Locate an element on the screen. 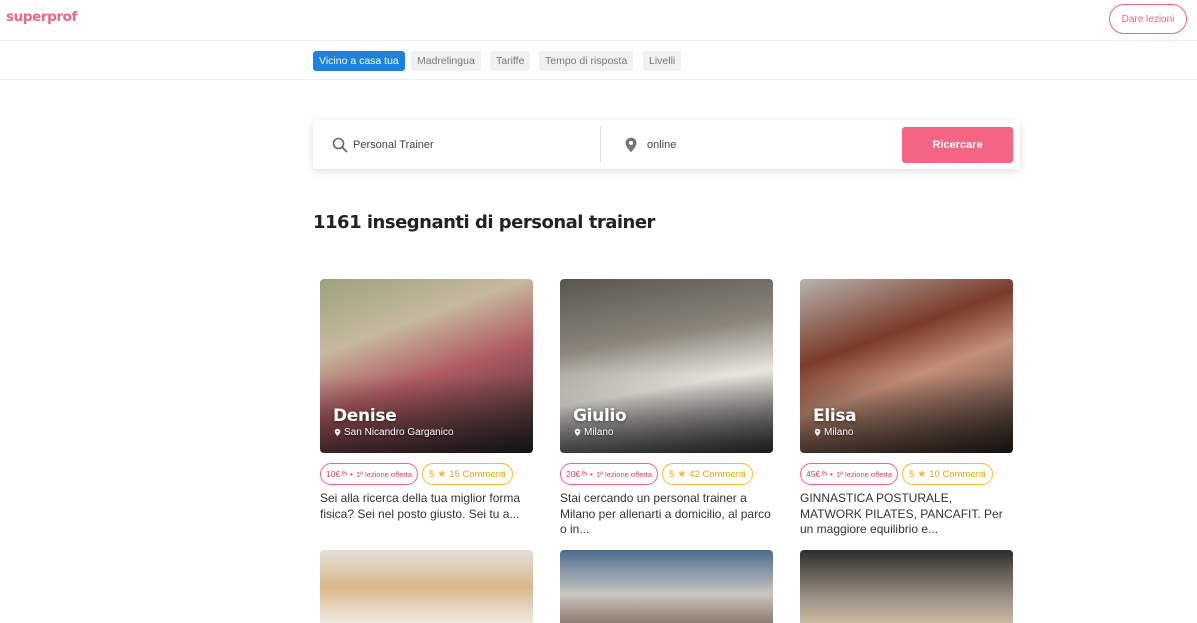 The width and height of the screenshot is (1197, 623). tutor-photo: Giulio Milano is located at coordinates (666, 366).